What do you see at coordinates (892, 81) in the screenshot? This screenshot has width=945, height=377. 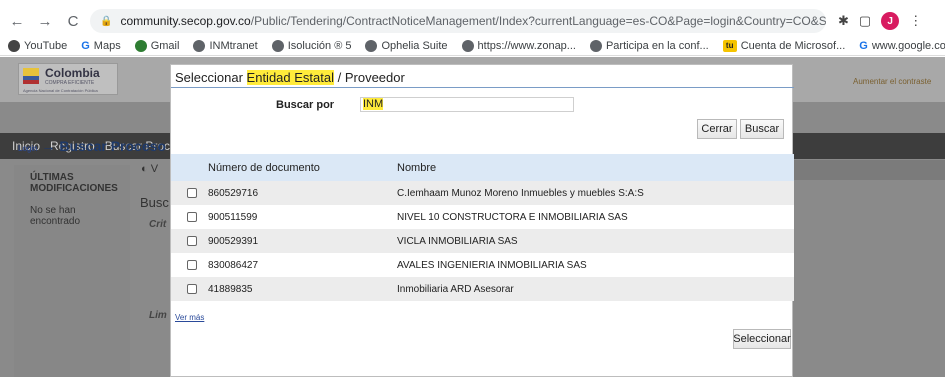 I see `contrast-link: Aumentar el contraste` at bounding box center [892, 81].